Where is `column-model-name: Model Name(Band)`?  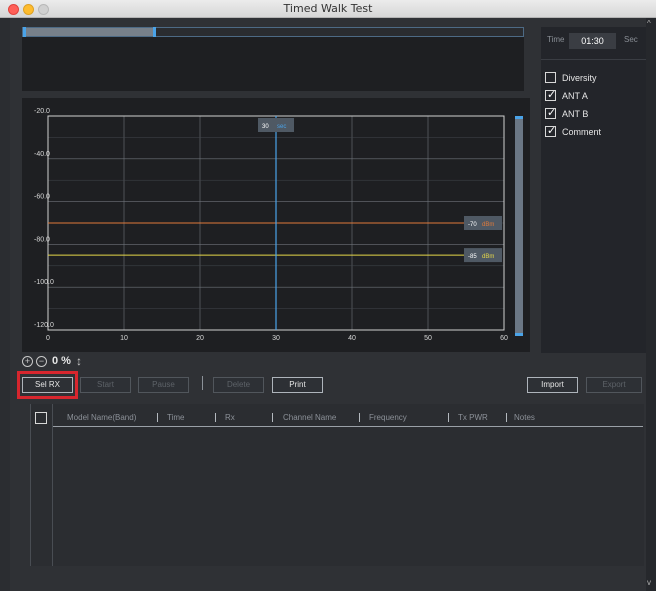 column-model-name: Model Name(Band) is located at coordinates (101, 417).